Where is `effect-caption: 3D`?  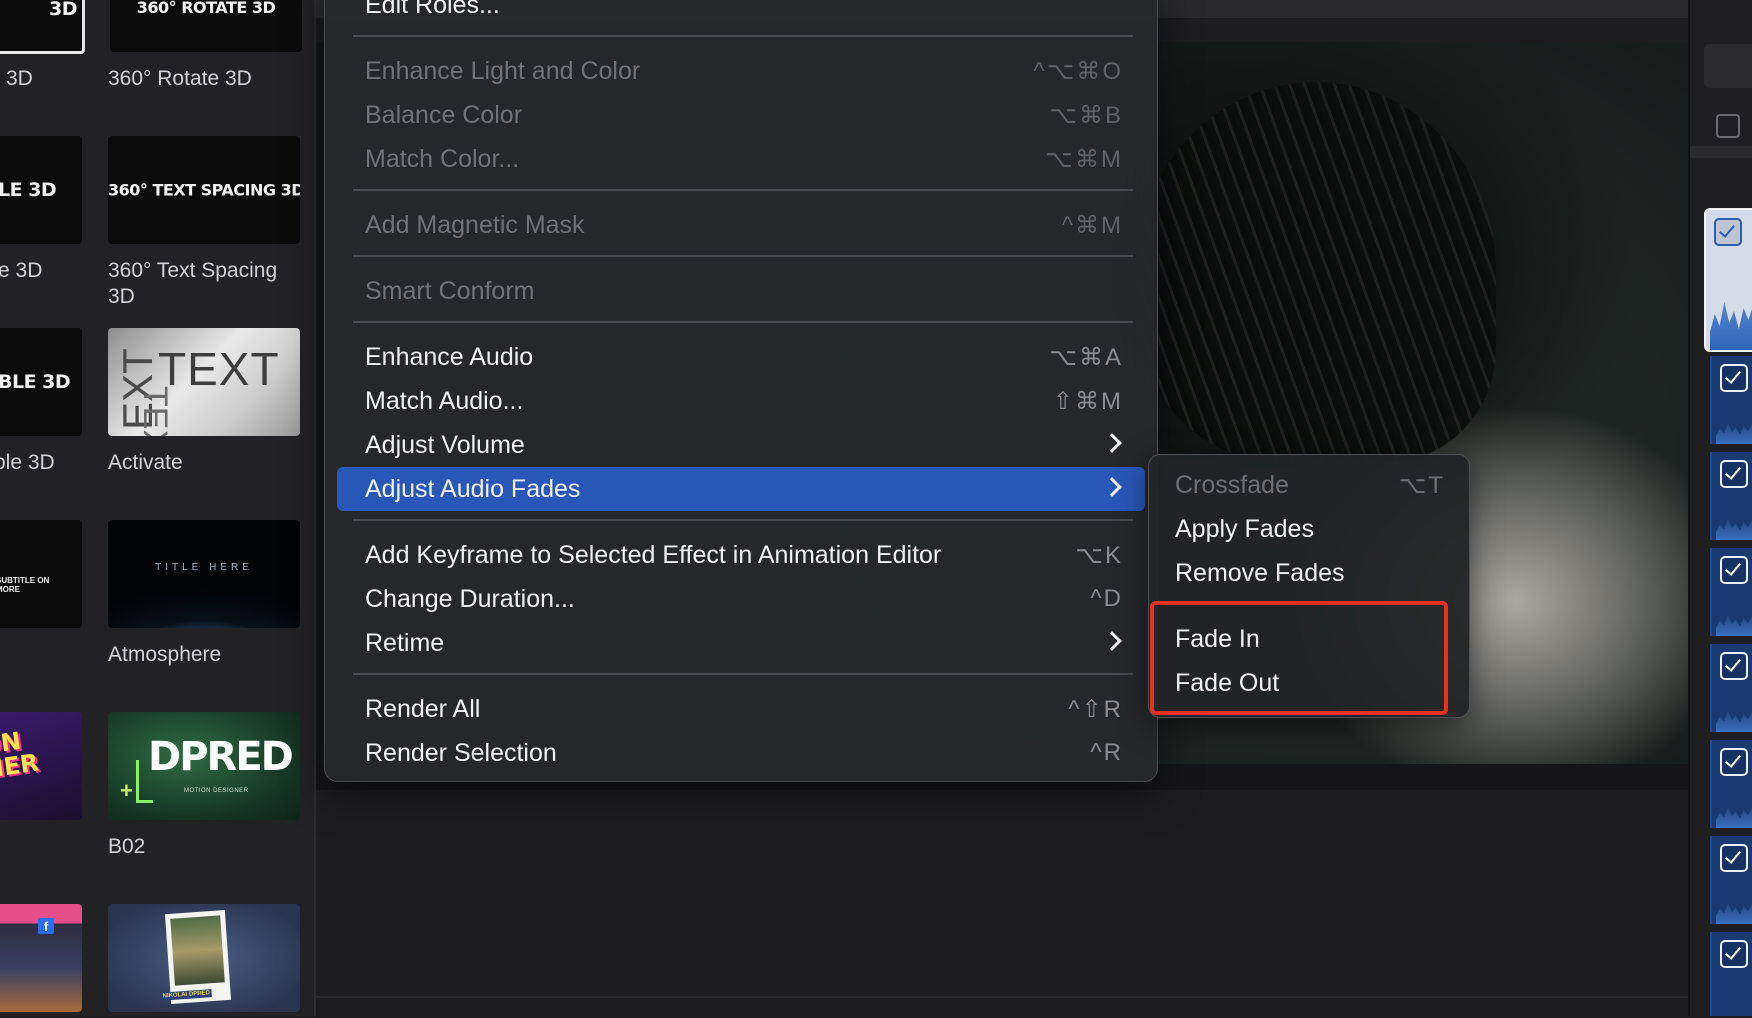
effect-caption: 3D is located at coordinates (19, 78).